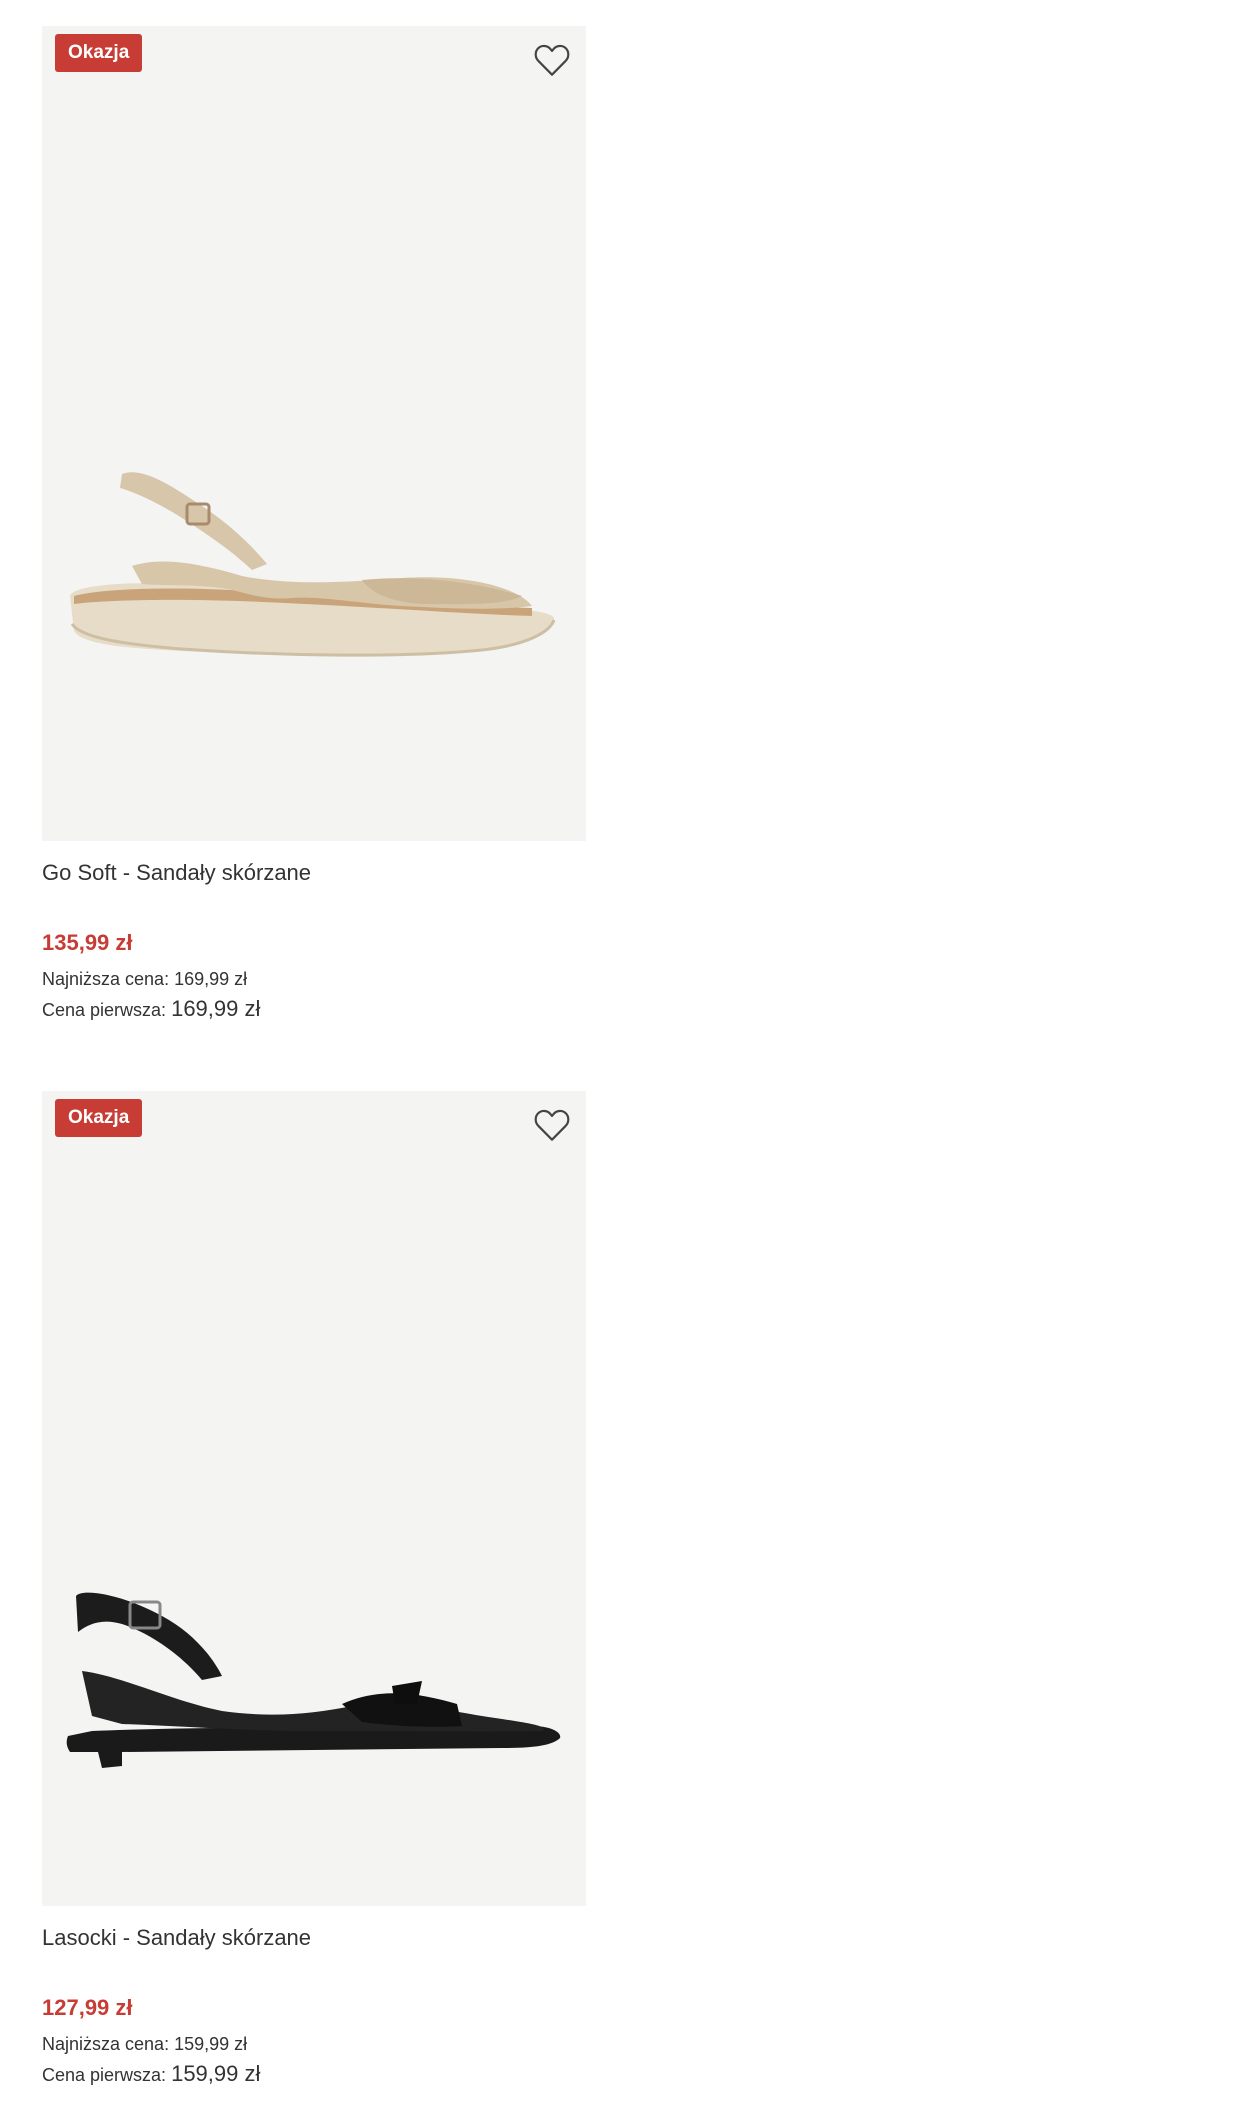 This screenshot has height=2123, width=1250. Describe the element at coordinates (216, 1008) in the screenshot. I see `first-price-value: 169,99 zł` at that location.